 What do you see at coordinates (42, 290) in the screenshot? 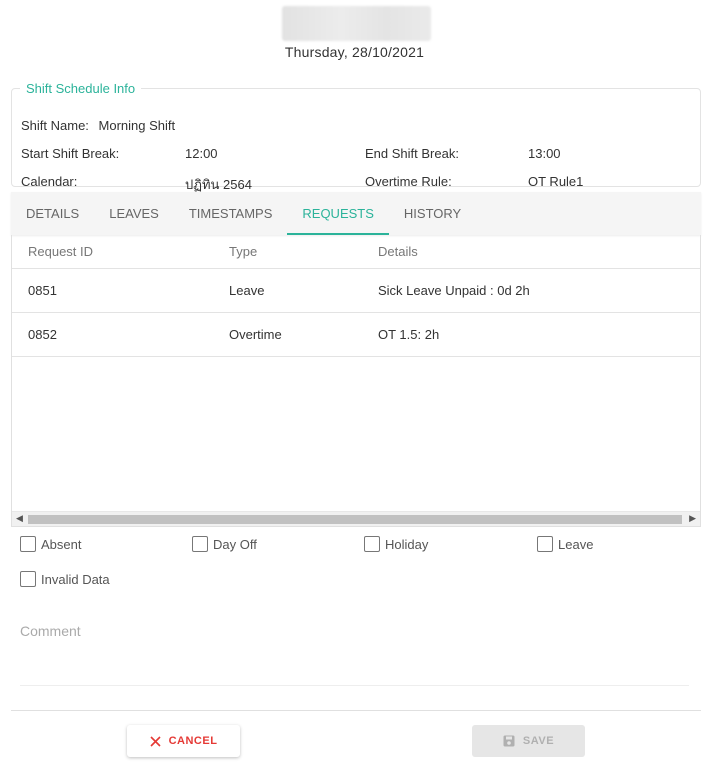
I see `request-id-cell: 0851` at bounding box center [42, 290].